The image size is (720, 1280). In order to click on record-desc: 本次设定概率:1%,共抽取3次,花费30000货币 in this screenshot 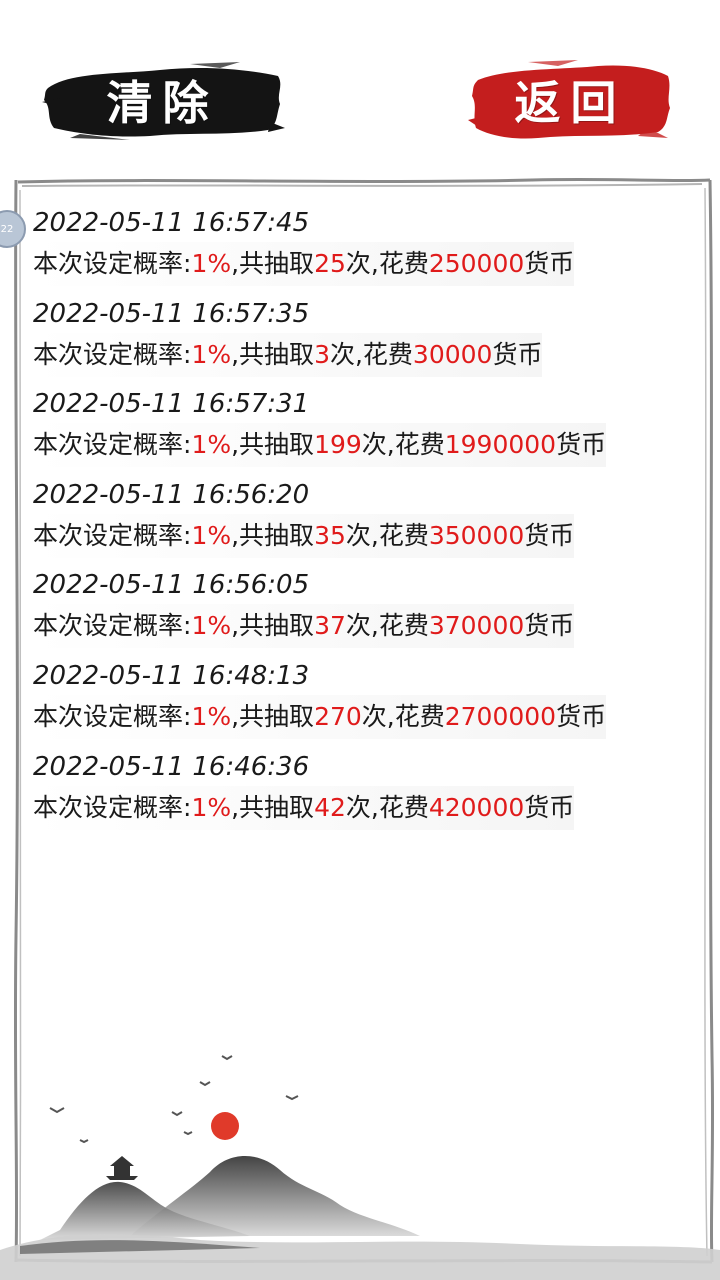, I will do `click(288, 354)`.